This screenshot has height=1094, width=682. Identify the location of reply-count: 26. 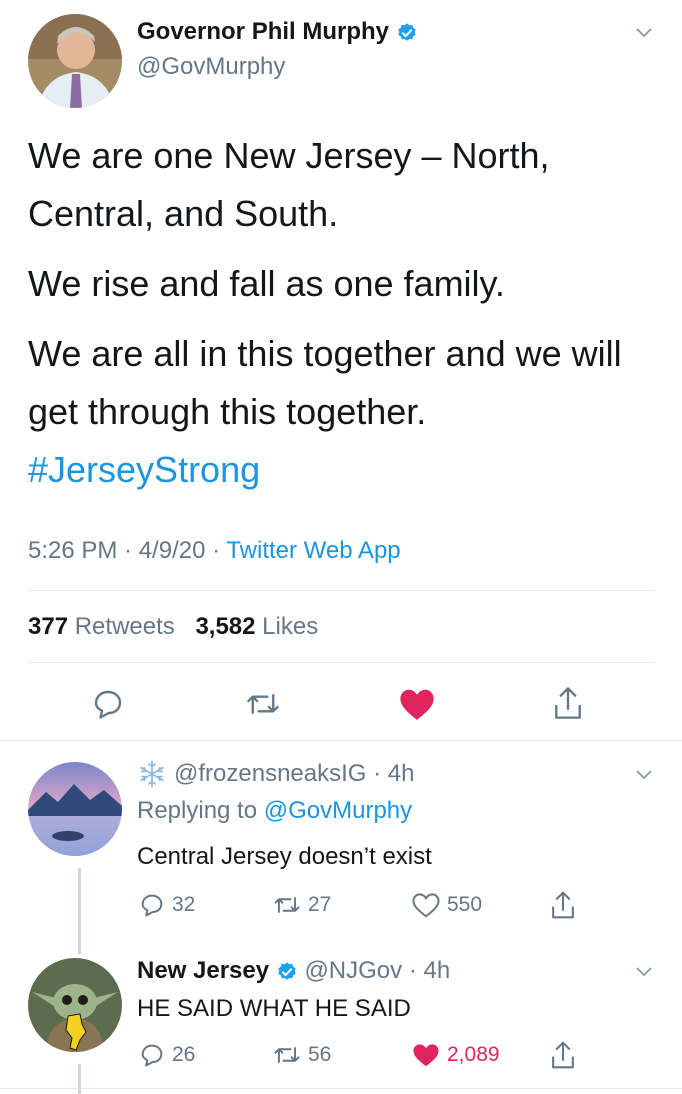
(184, 1054).